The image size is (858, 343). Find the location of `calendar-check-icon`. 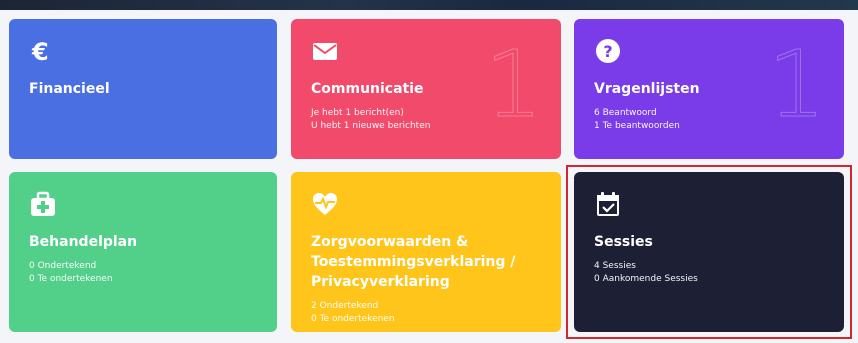

calendar-check-icon is located at coordinates (709, 204).